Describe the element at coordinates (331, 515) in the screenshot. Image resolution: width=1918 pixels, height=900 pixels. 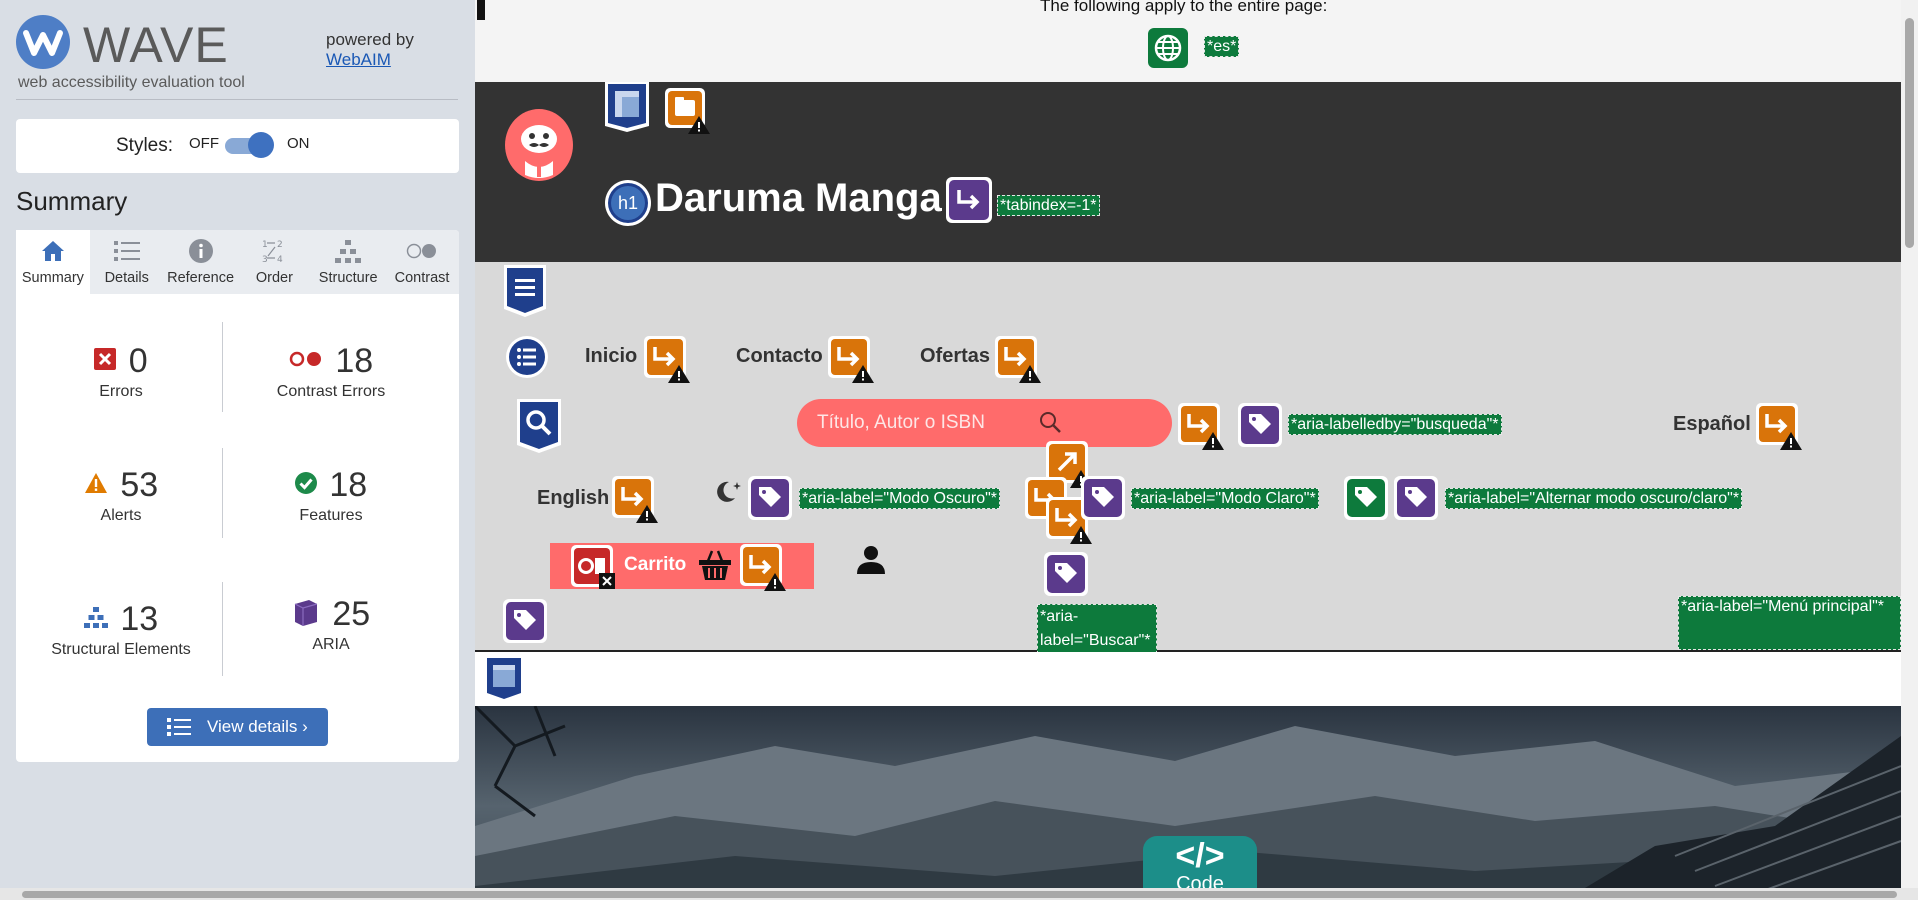
I see `features-label: Features` at that location.